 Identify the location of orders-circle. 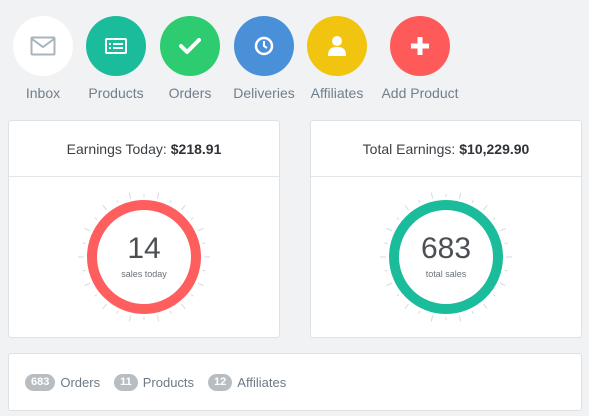
(190, 46).